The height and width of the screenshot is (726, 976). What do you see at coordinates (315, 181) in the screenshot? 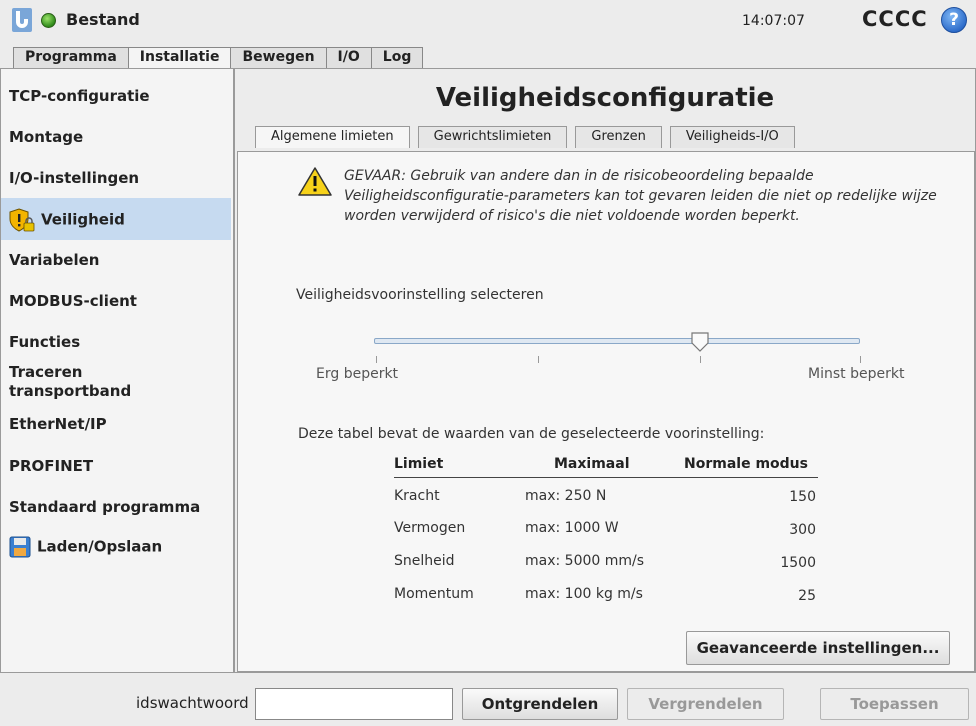
I see `warning-icon` at bounding box center [315, 181].